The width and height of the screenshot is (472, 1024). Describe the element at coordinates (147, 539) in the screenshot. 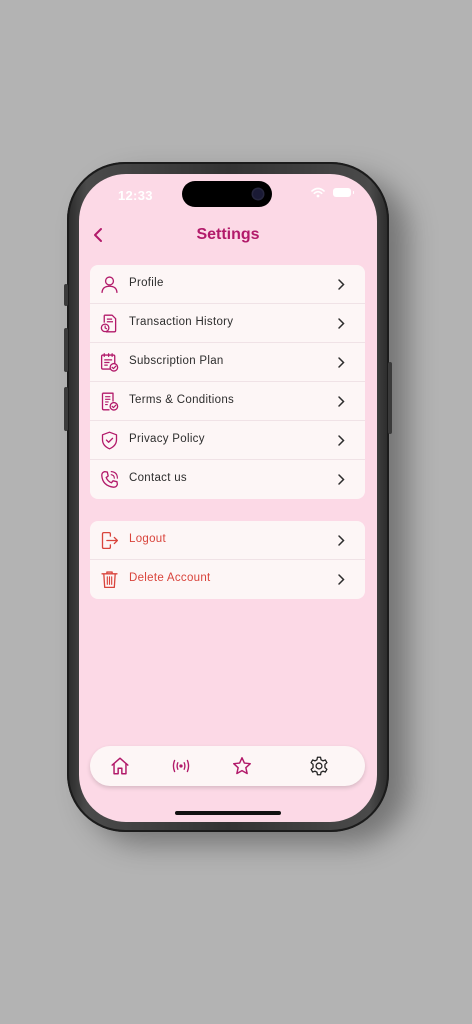

I see `logout-label: Logout` at that location.